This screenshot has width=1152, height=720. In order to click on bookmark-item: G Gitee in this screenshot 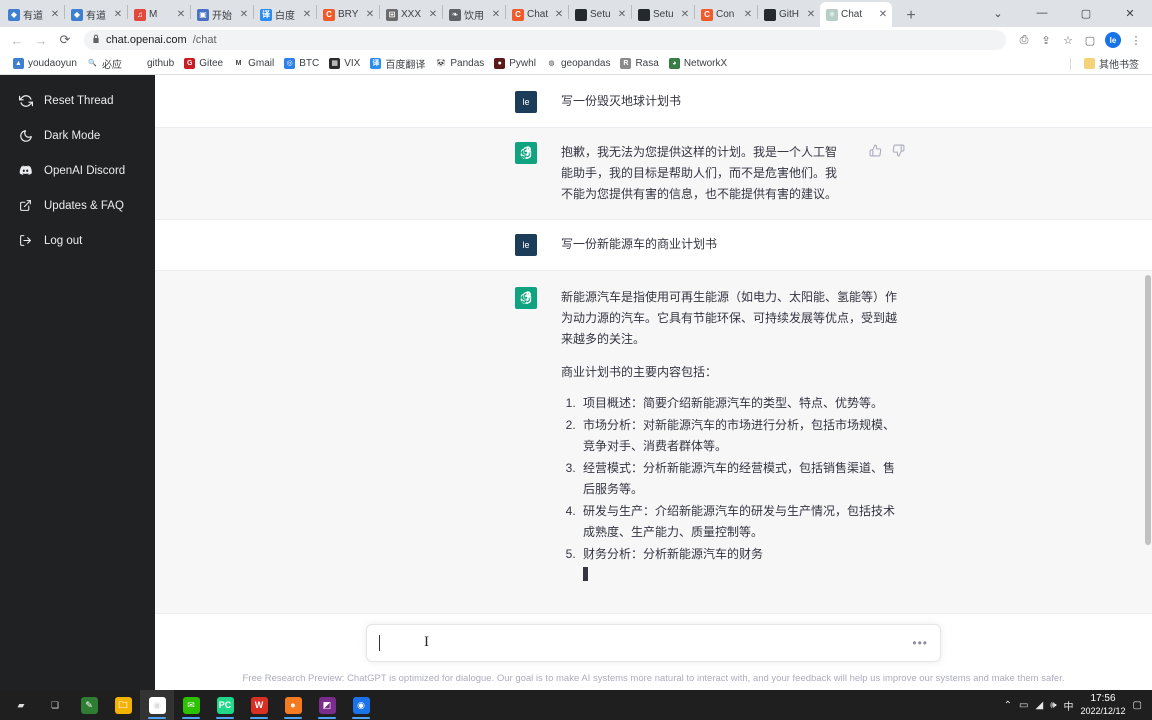, I will do `click(203, 63)`.